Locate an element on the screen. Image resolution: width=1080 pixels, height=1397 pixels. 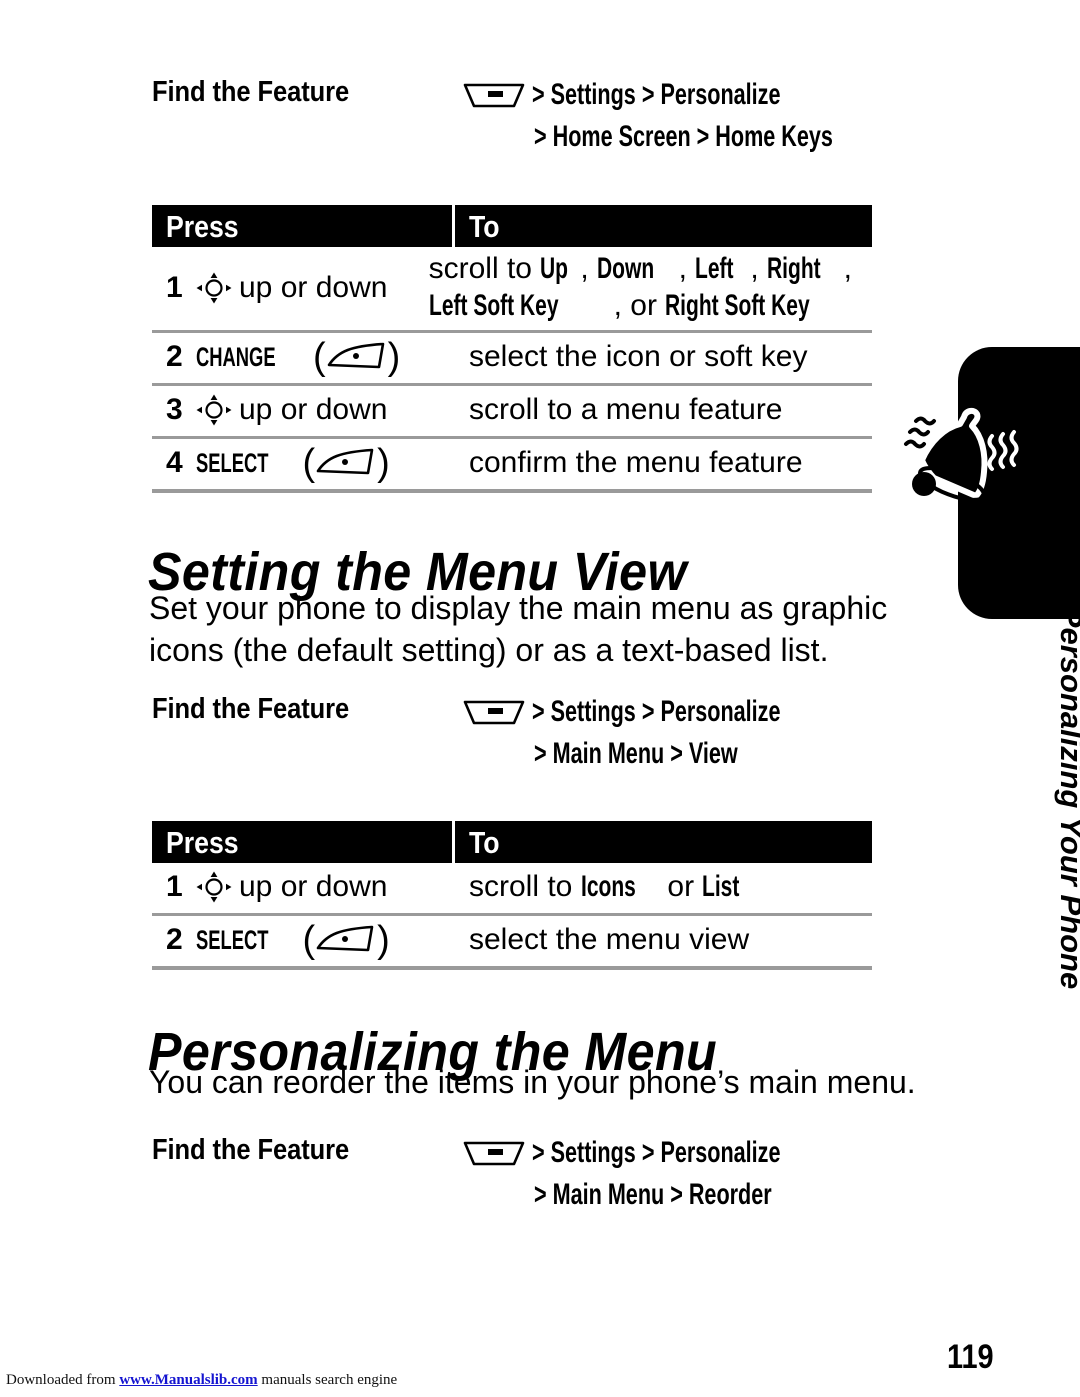
table-header-1: Press To is located at coordinates (512, 226).